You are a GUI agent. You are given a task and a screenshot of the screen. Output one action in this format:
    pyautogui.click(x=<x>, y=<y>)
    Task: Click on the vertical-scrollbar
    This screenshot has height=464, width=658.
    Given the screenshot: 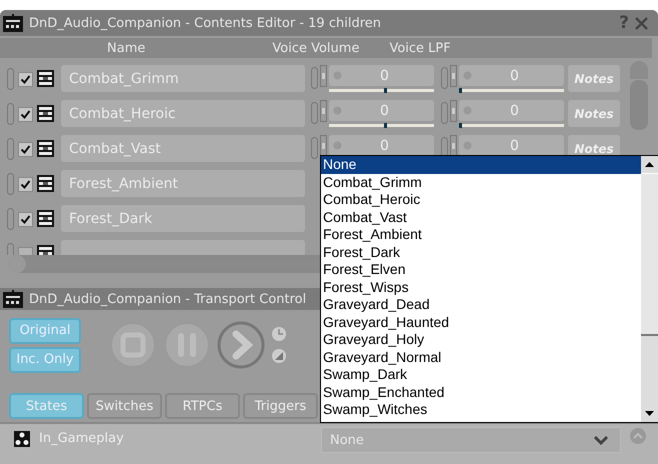 What is the action you would take?
    pyautogui.click(x=649, y=289)
    